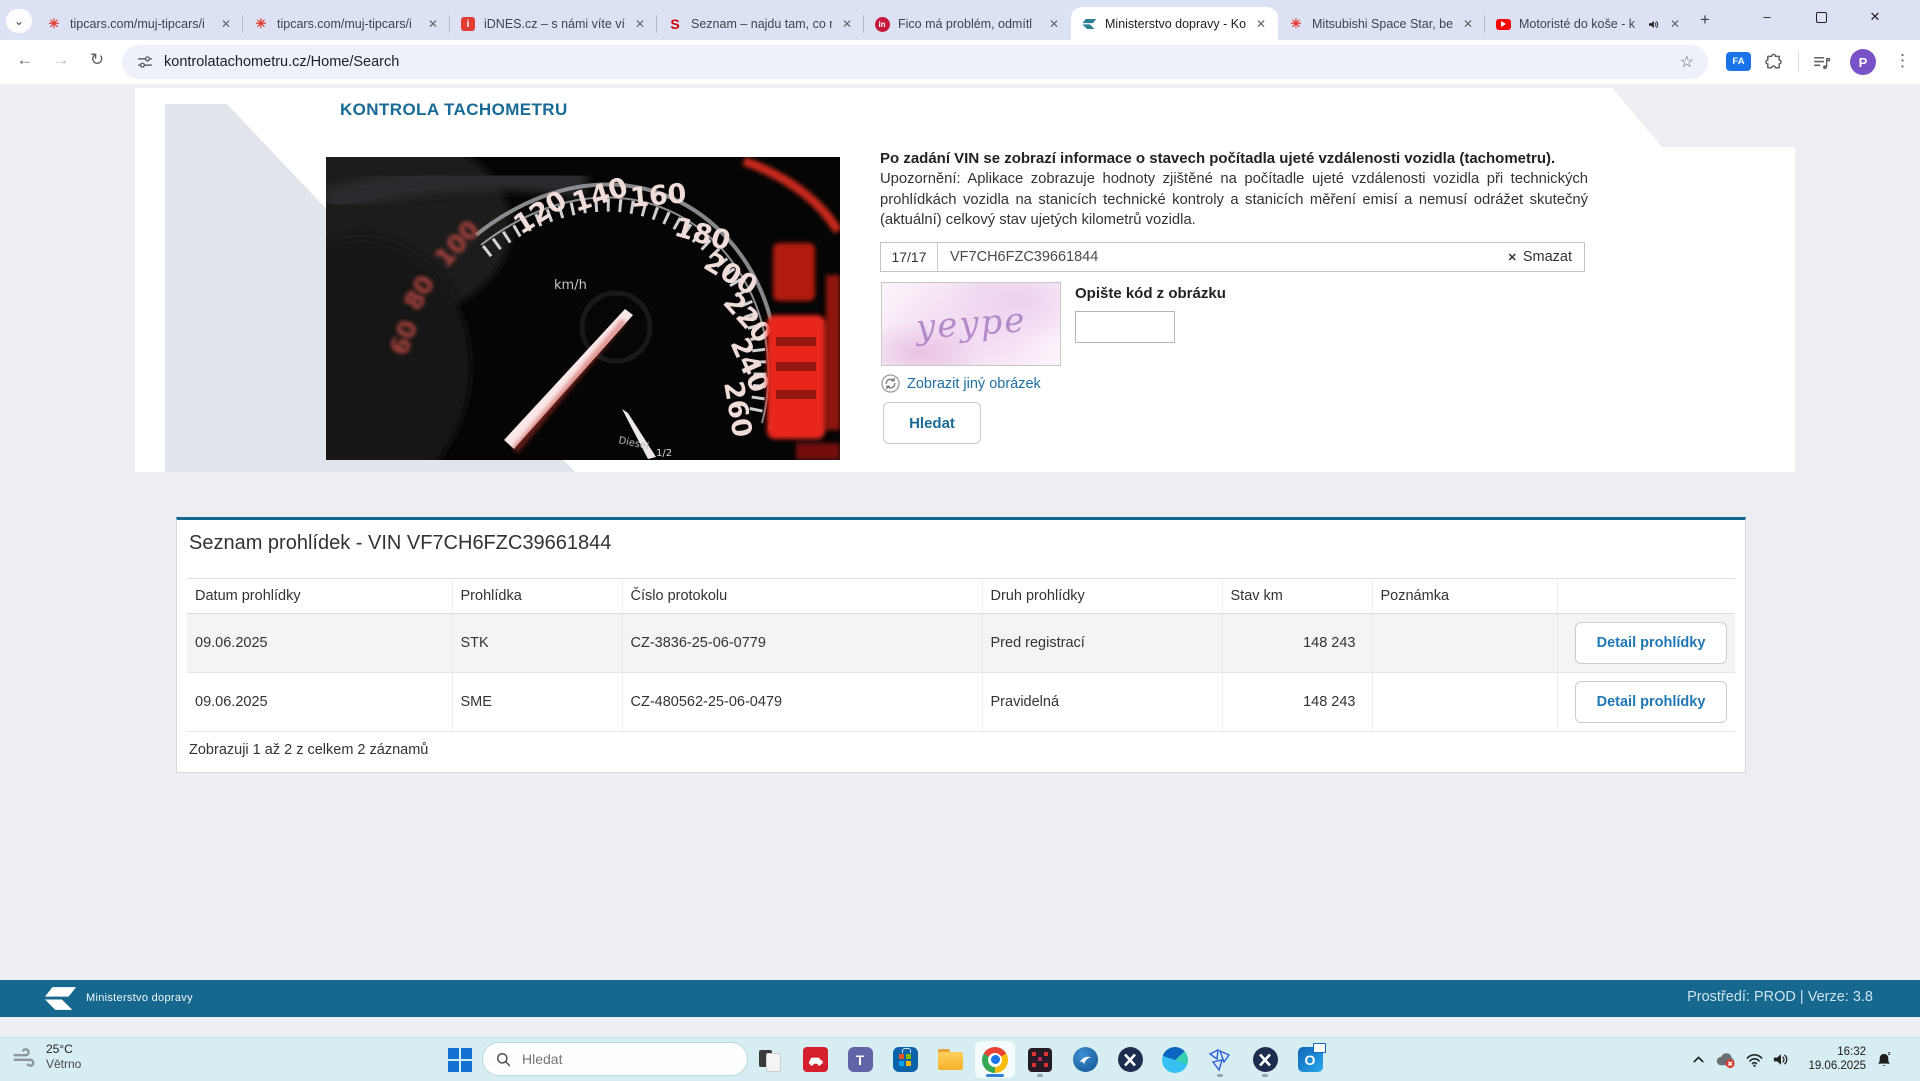  I want to click on taskbar-search-input, so click(617, 1059).